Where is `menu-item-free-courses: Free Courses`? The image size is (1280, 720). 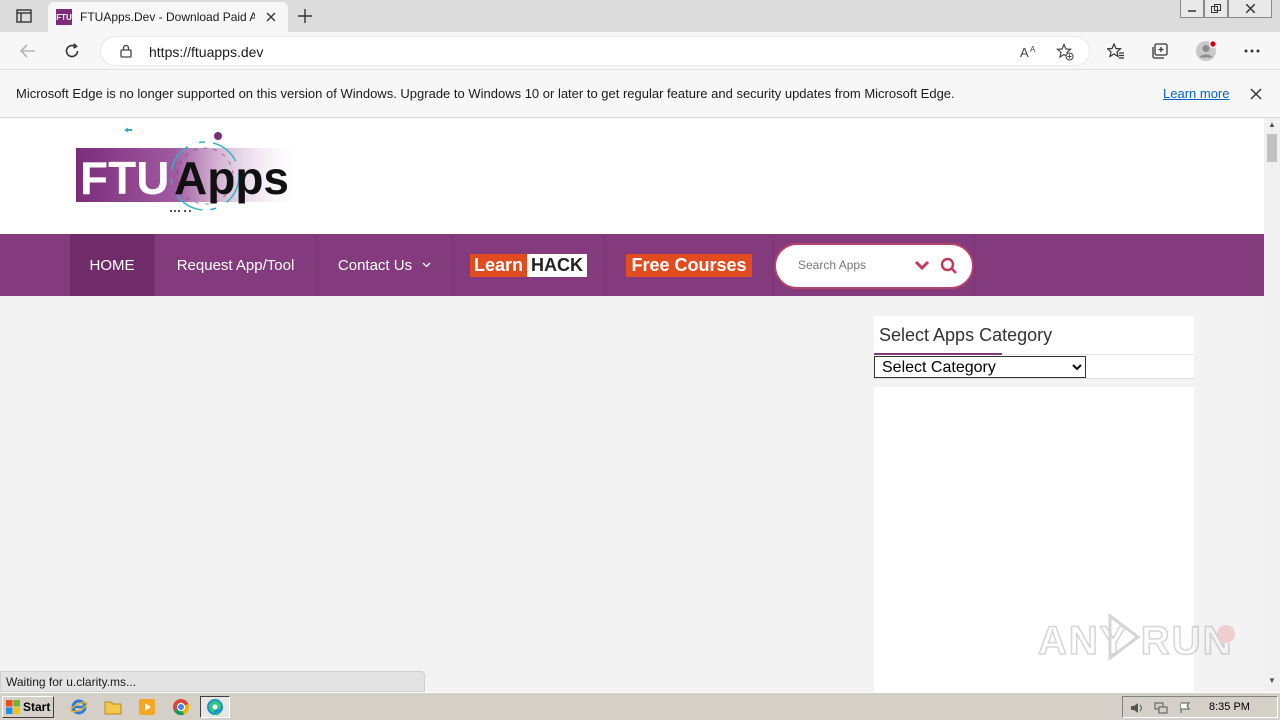 menu-item-free-courses: Free Courses is located at coordinates (689, 265).